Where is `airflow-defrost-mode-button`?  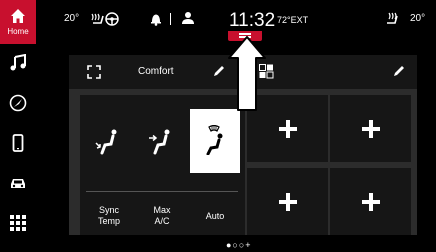 airflow-defrost-mode-button is located at coordinates (215, 141).